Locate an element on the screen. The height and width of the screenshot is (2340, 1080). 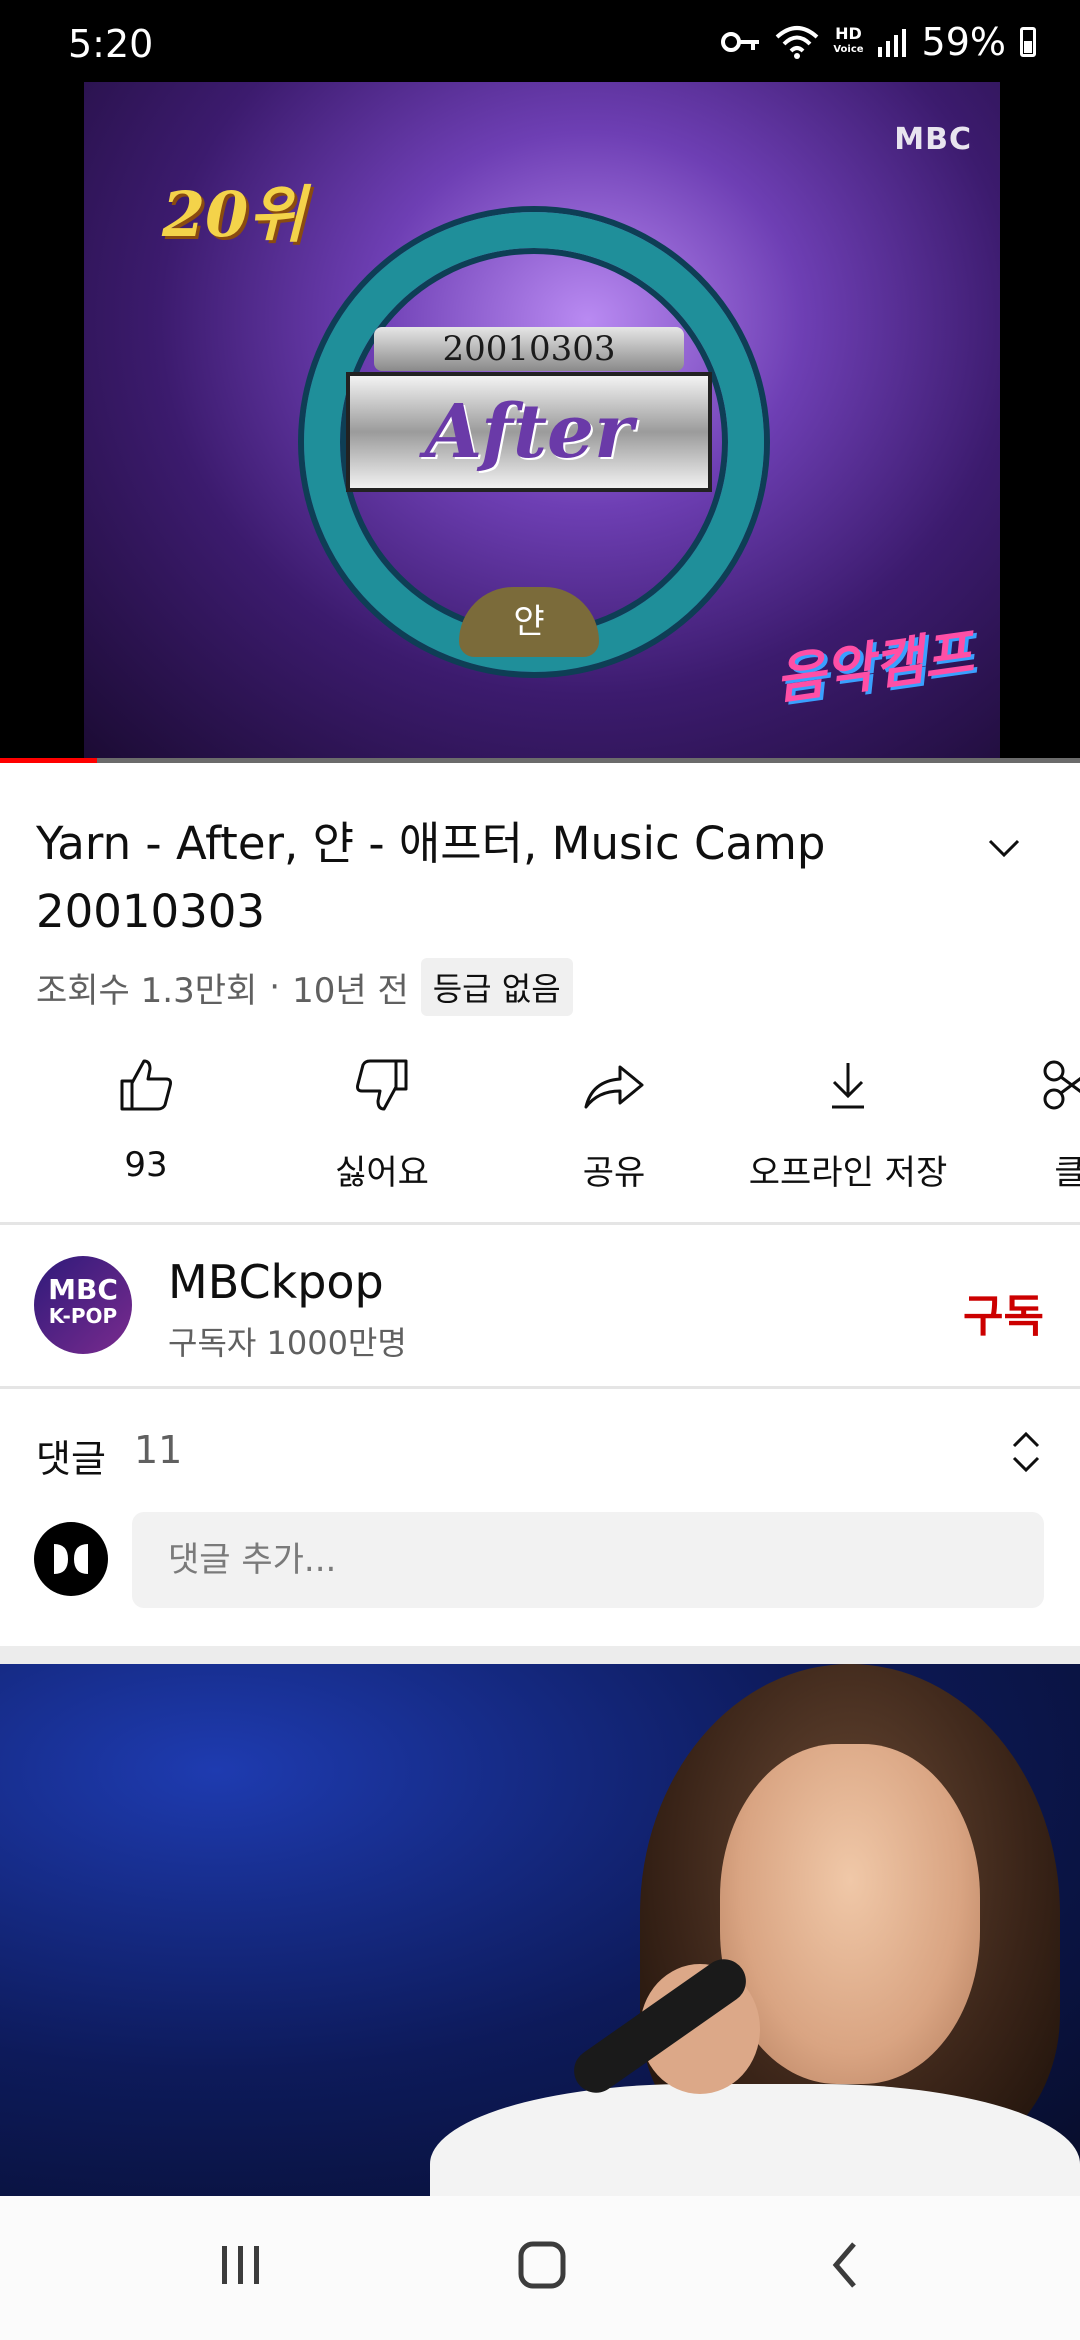
system-nav-bar is located at coordinates (540, 2268).